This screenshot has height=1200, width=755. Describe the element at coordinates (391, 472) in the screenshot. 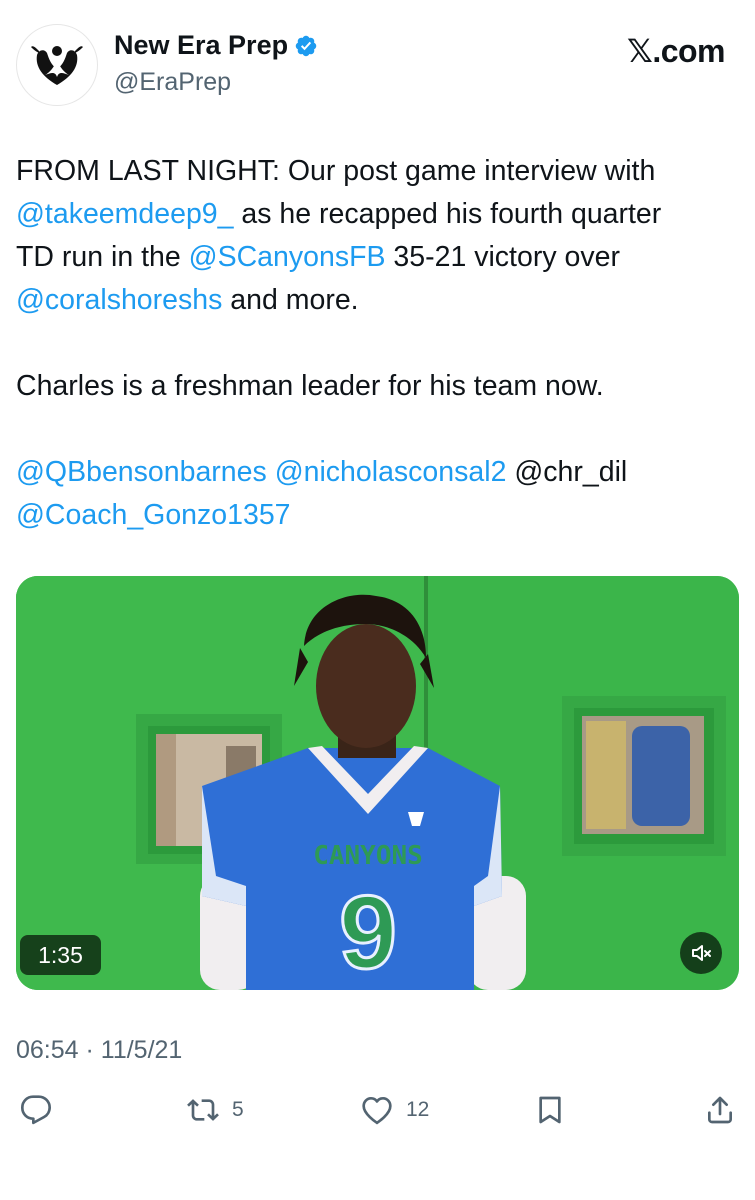

I see `mention-nicholasconsal2: @nicholasconsal2` at that location.